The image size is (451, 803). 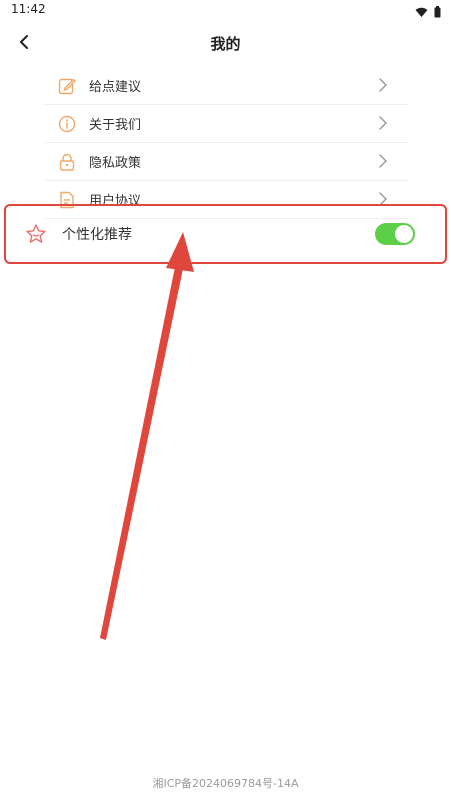 What do you see at coordinates (226, 124) in the screenshot?
I see `menu-item-about: 关于我们` at bounding box center [226, 124].